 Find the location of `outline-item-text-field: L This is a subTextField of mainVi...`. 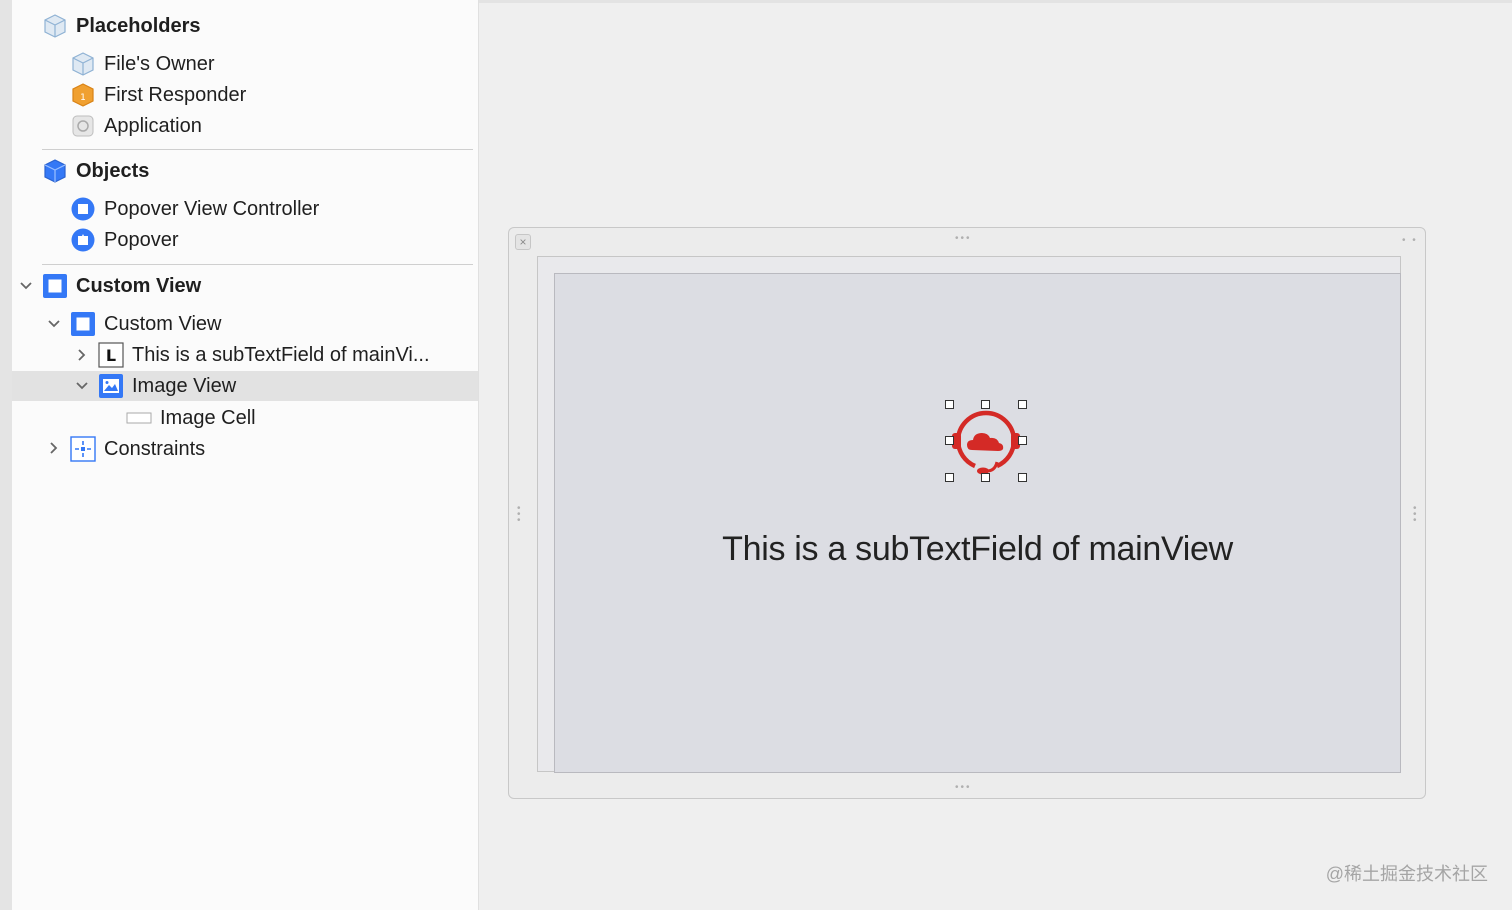

outline-item-text-field: L This is a subTextField of mainVi... is located at coordinates (264, 355).